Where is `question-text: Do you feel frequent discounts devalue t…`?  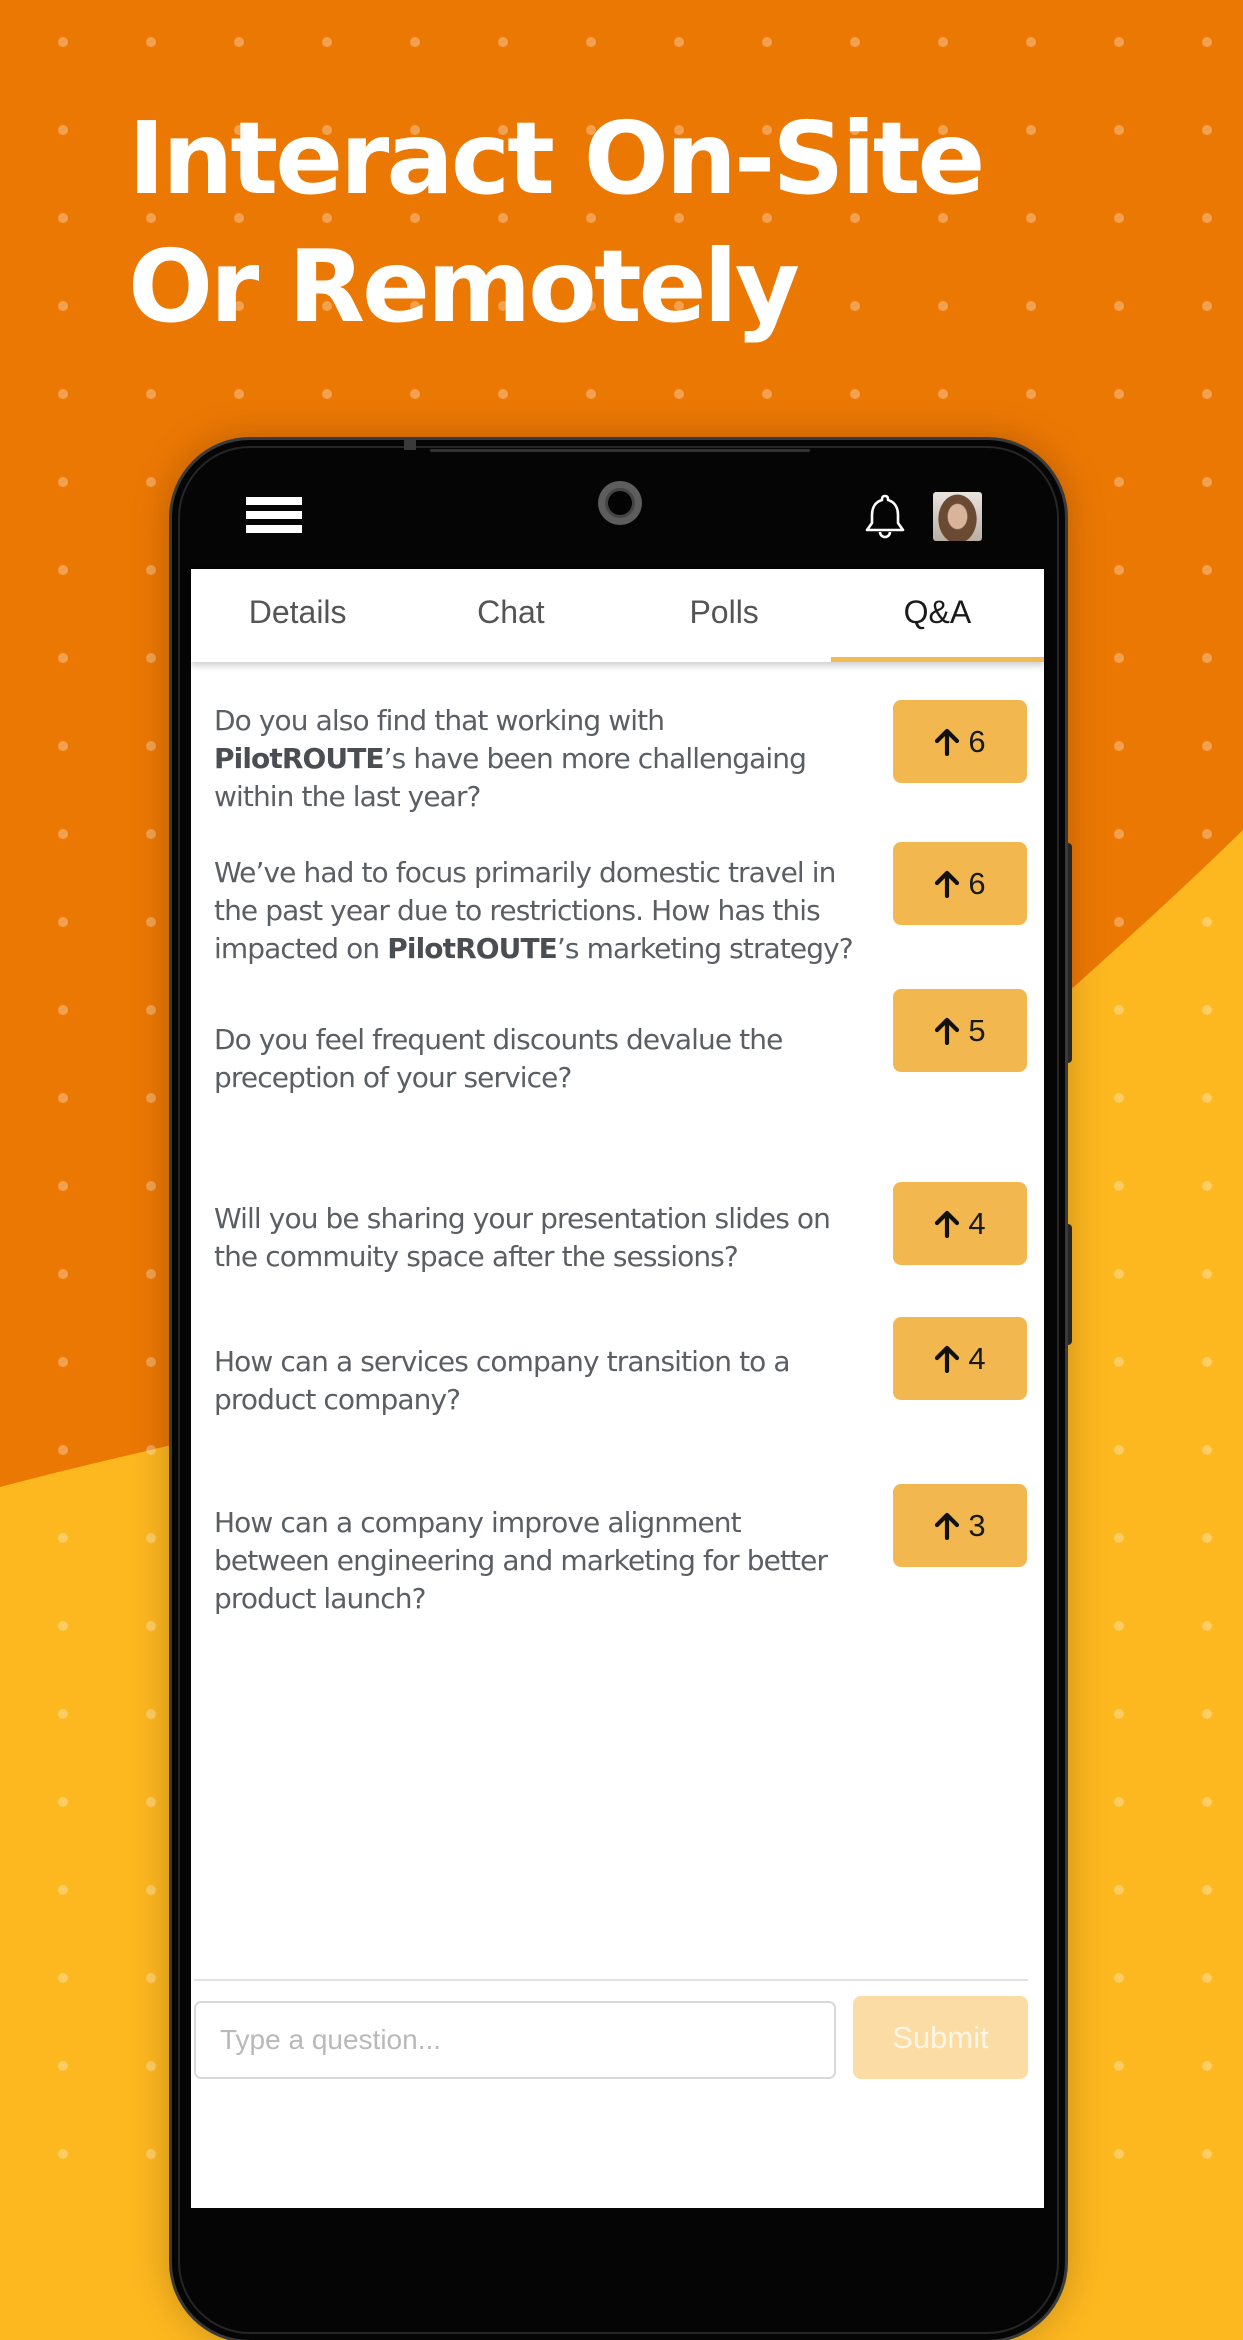
question-text: Do you feel frequent discounts devalue t… is located at coordinates (534, 1059).